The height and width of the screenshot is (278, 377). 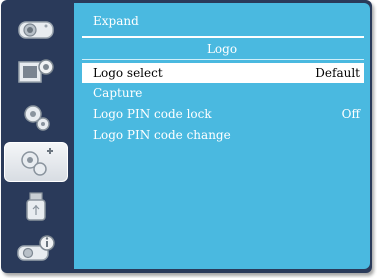 I want to click on menu-item-logo-pin-code-lock: Logo PIN code lock Off, so click(x=223, y=114).